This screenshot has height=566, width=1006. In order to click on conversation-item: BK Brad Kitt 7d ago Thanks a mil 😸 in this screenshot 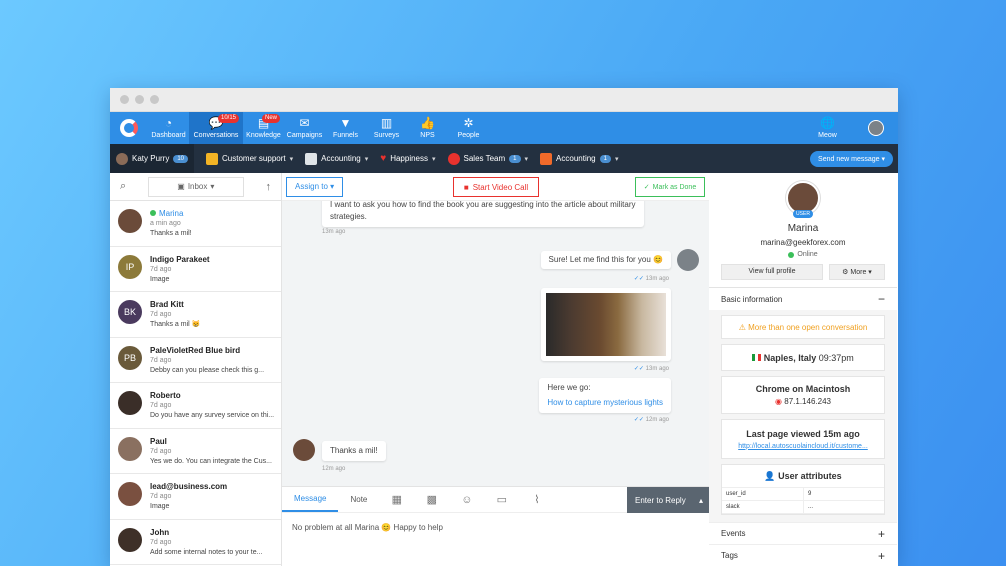, I will do `click(195, 315)`.